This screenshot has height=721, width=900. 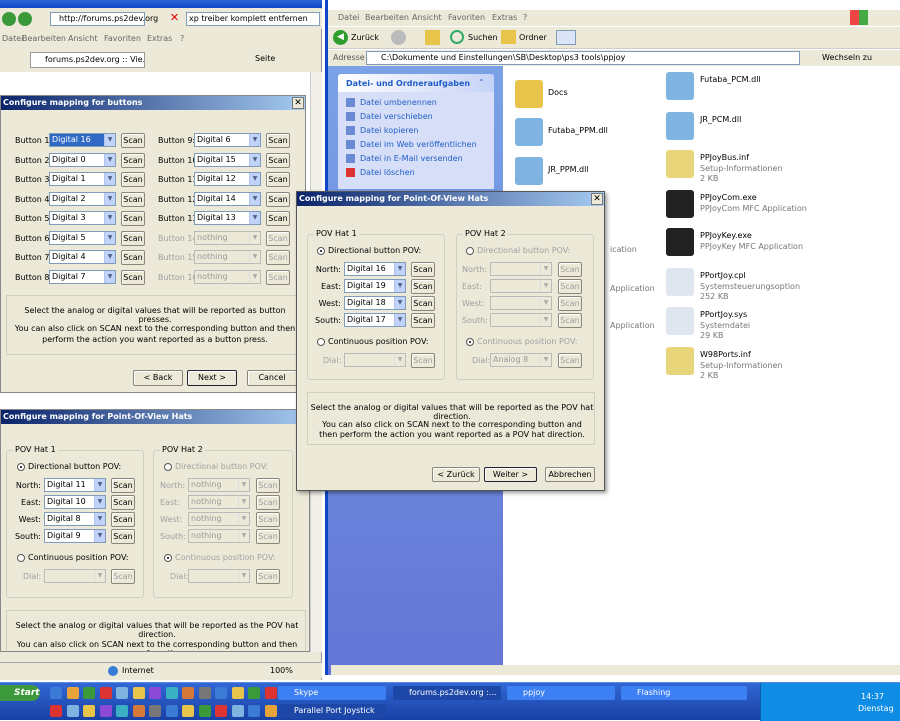 I want to click on pov-mode-radio: Continuous position POV:, so click(x=72, y=557).